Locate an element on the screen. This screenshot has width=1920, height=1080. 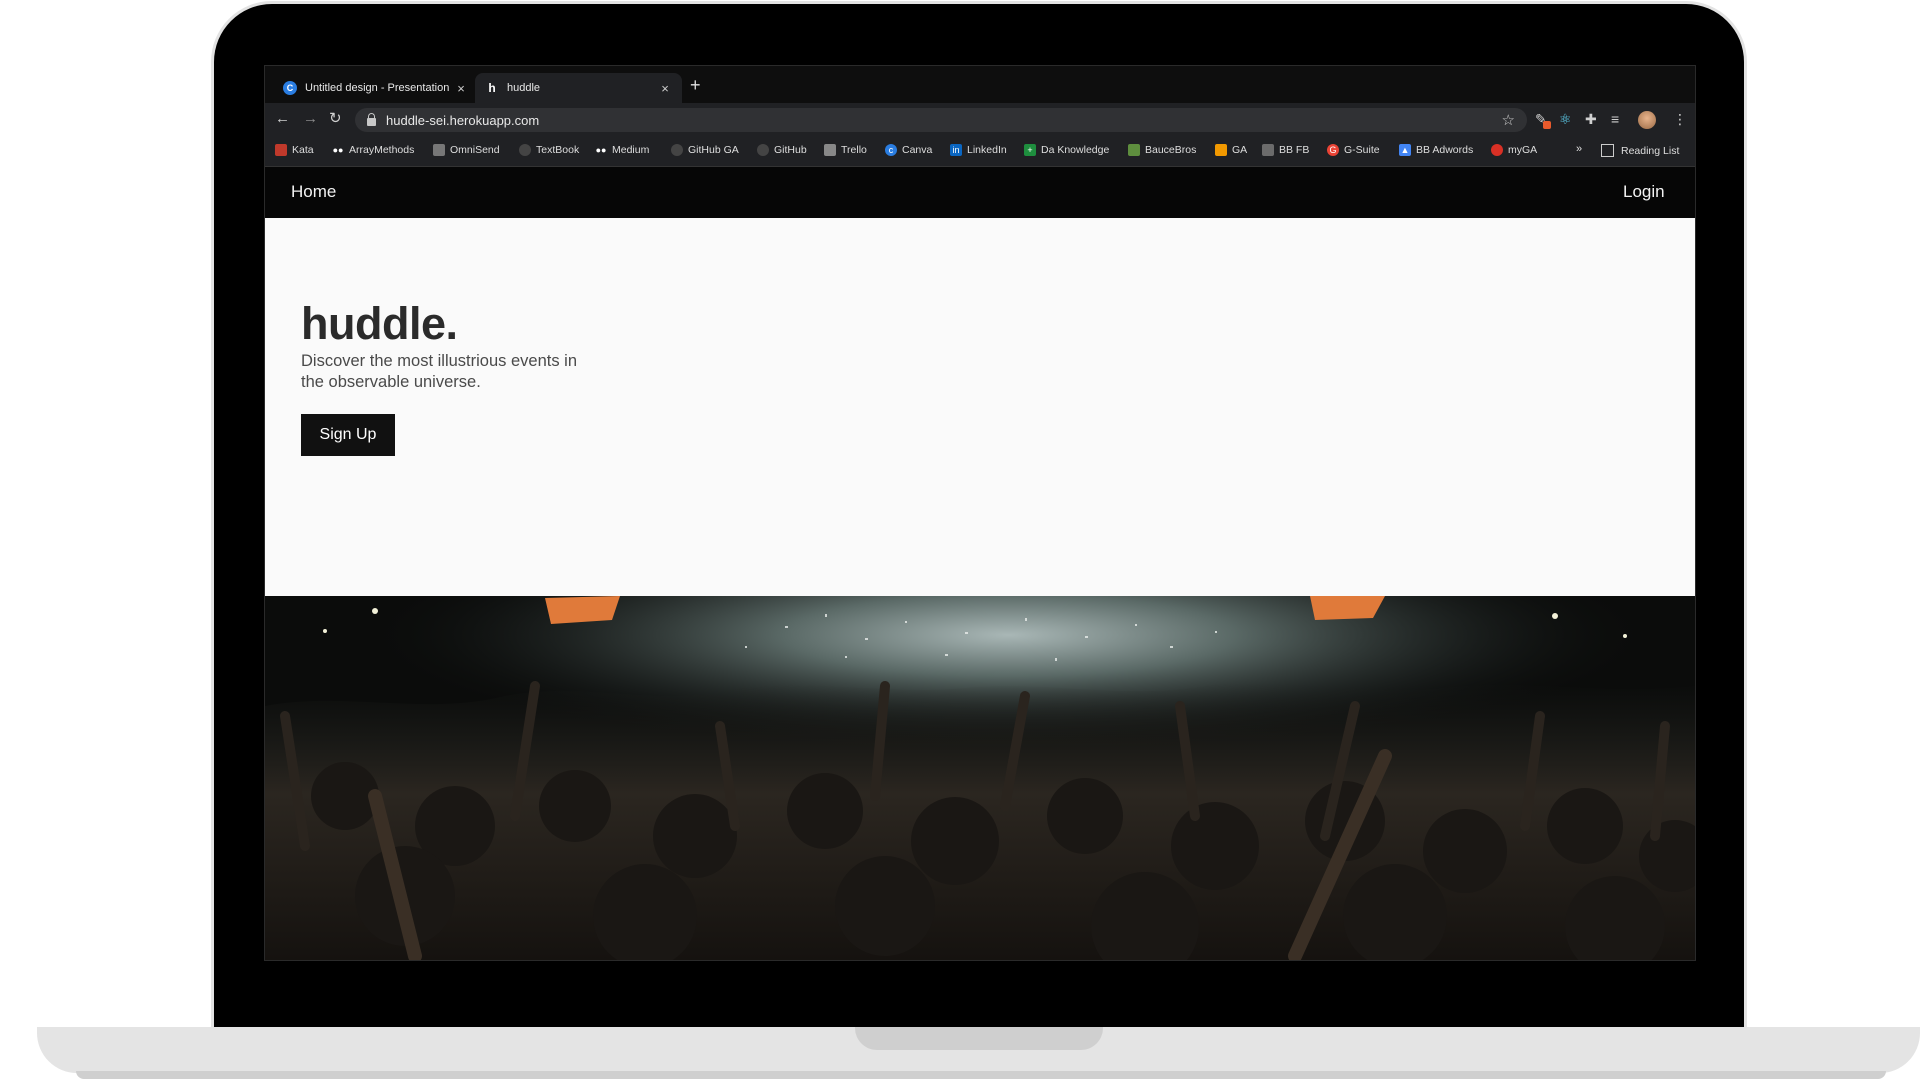
site-navbar: Home Login is located at coordinates (980, 192).